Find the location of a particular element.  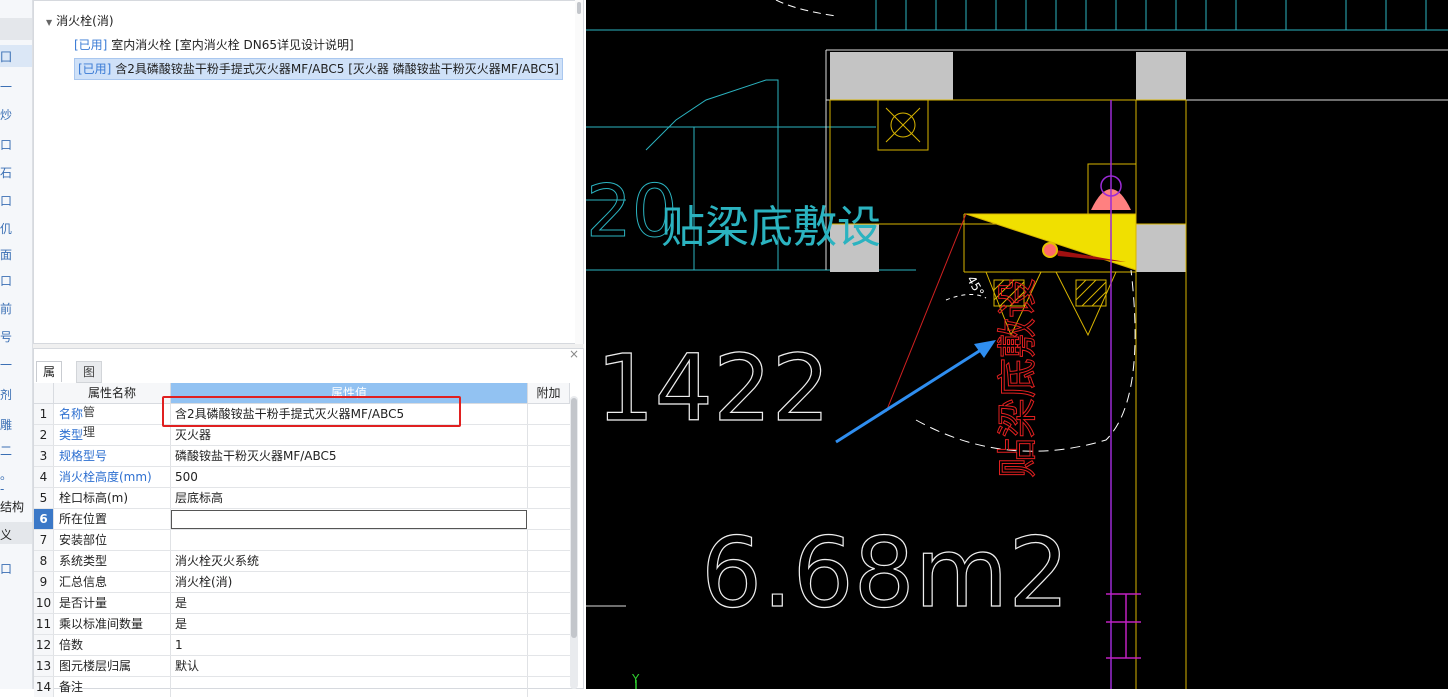

property-row: 11 乘以标准间数量 是 is located at coordinates (302, 624).